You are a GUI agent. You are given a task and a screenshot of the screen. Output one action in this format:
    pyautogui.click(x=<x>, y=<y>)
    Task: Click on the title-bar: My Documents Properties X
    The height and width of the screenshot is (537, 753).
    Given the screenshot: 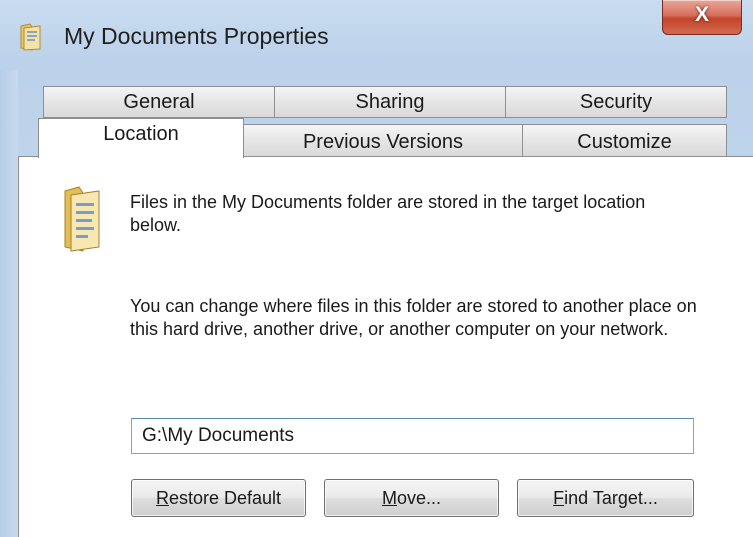 What is the action you would take?
    pyautogui.click(x=376, y=35)
    